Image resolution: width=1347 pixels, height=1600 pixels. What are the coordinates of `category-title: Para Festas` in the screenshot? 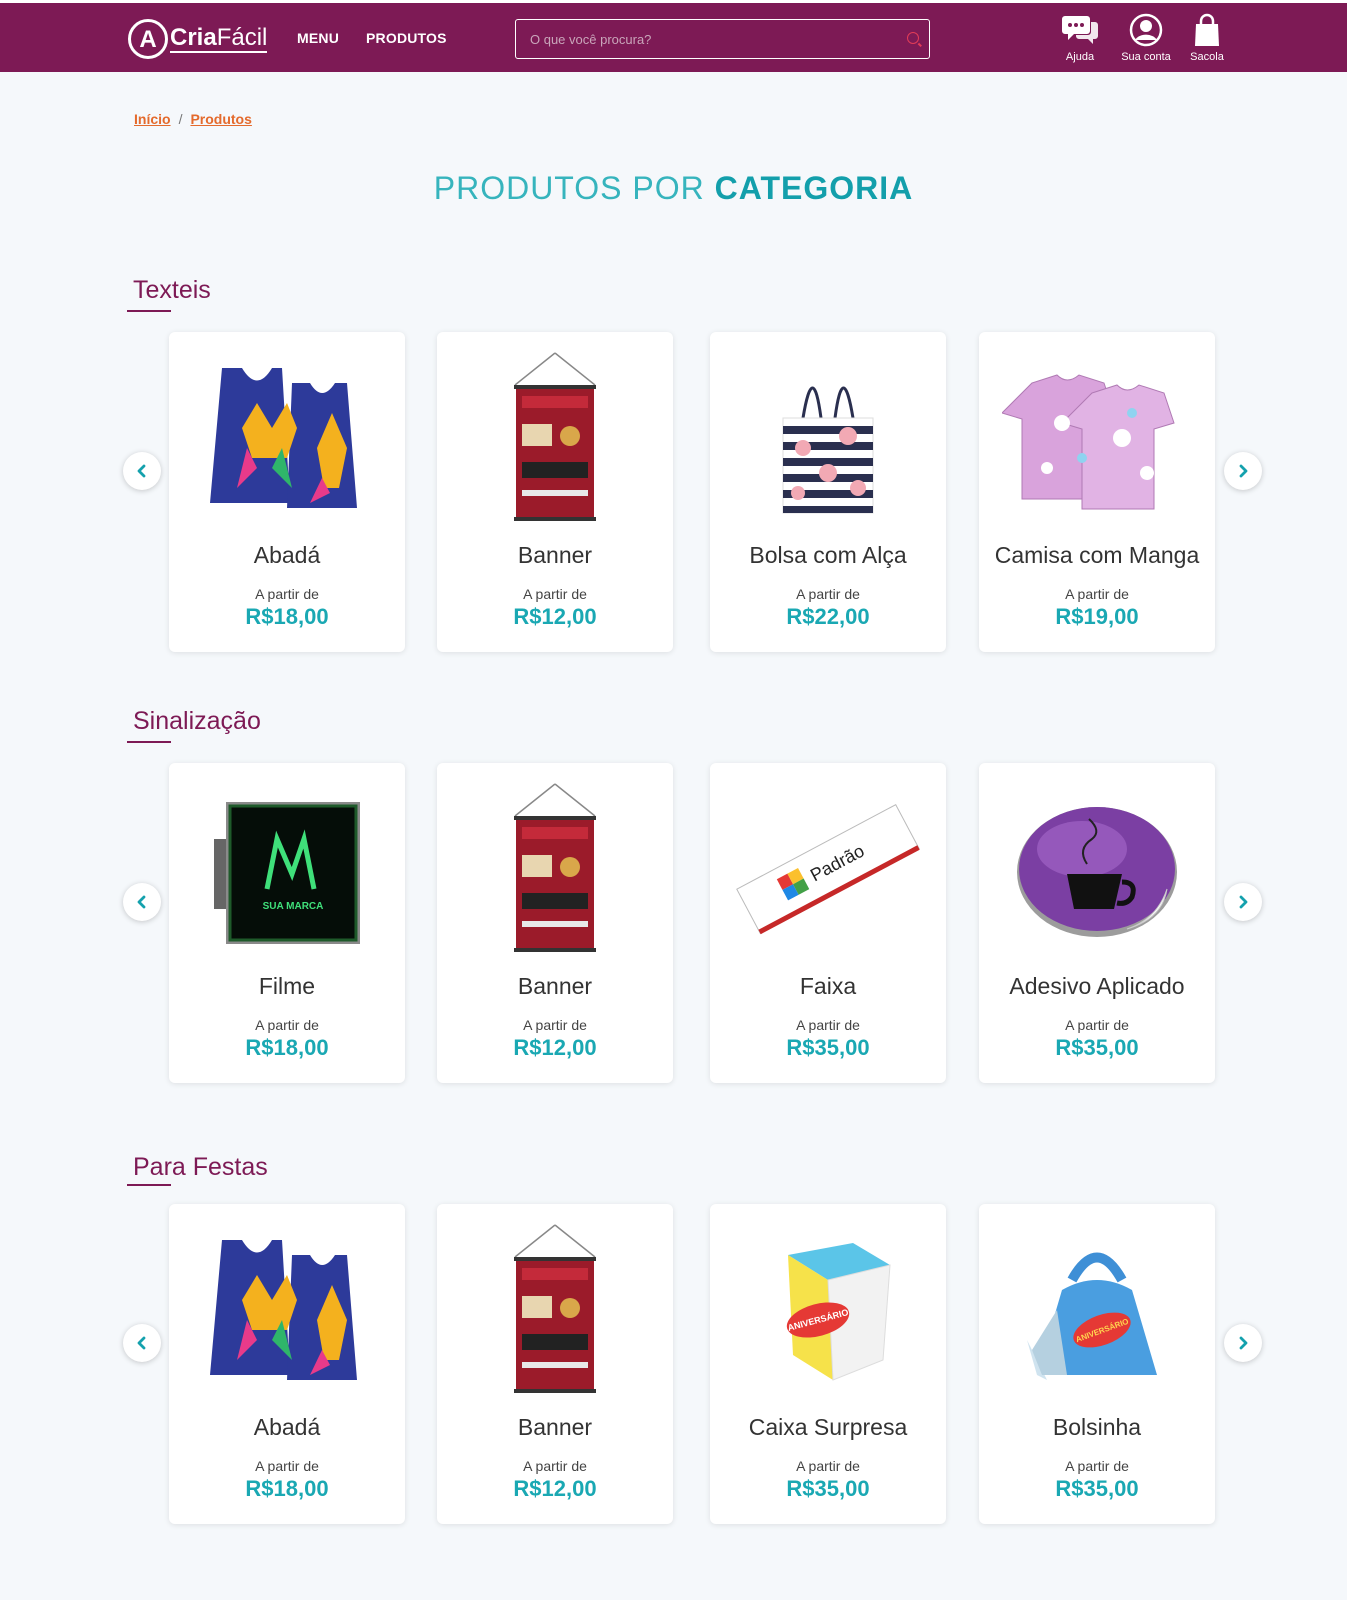 It's located at (200, 1167).